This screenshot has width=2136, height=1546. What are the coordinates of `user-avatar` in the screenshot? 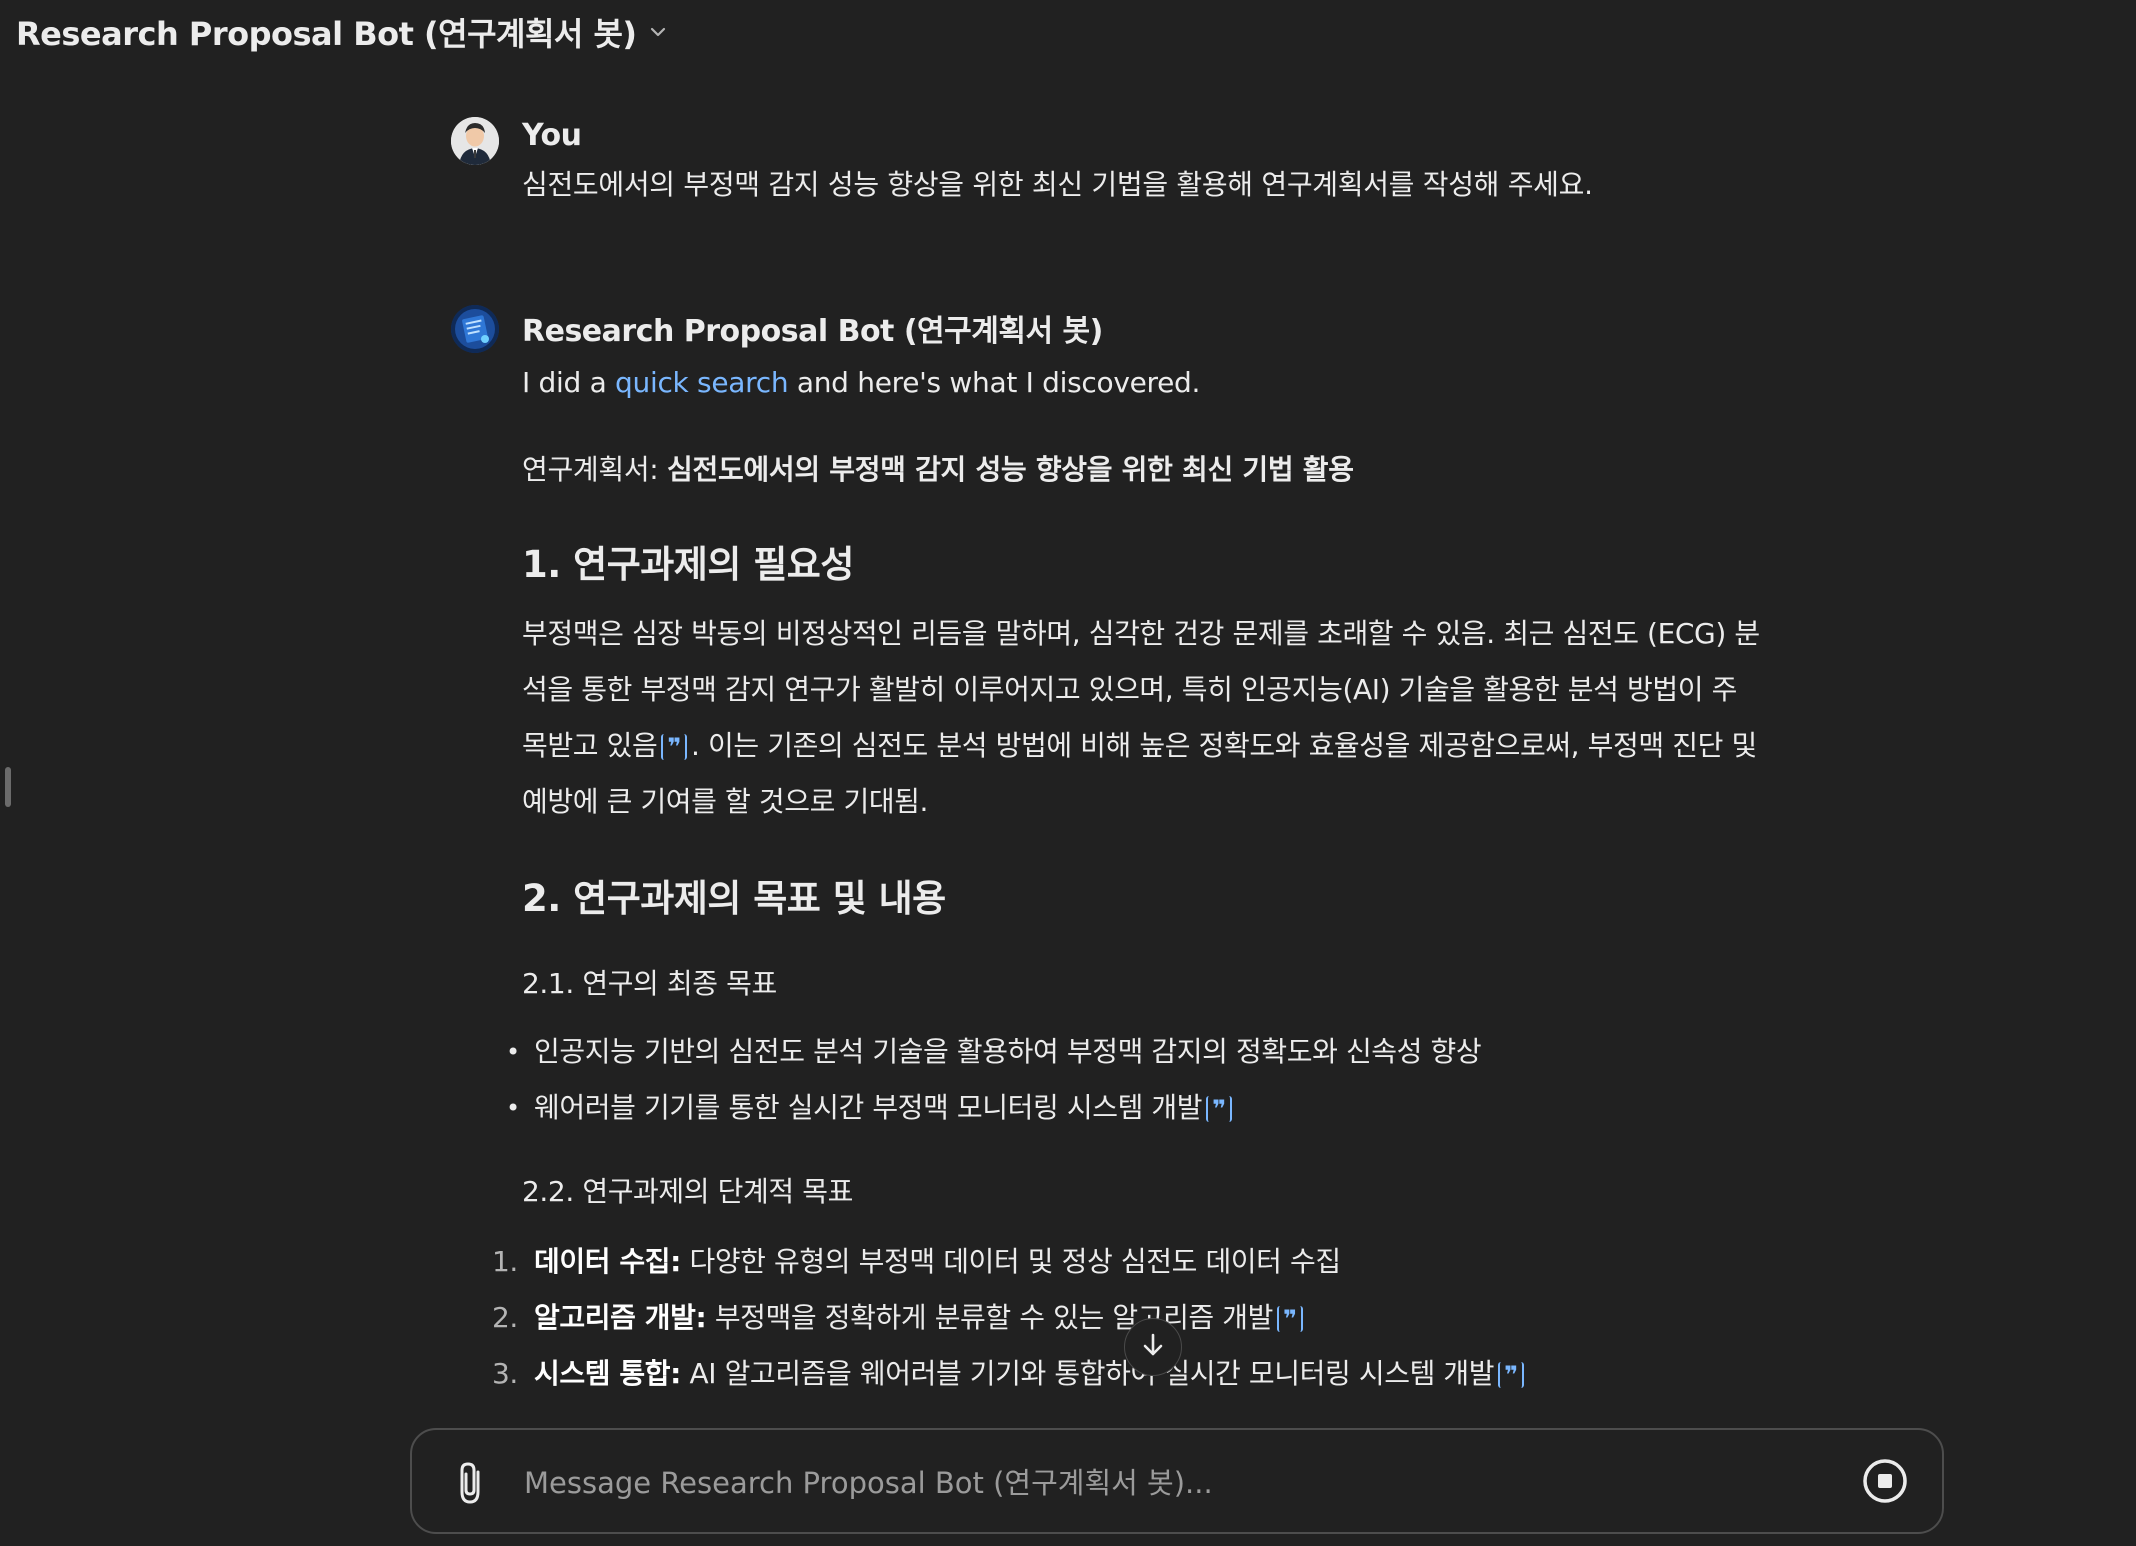 It's located at (475, 141).